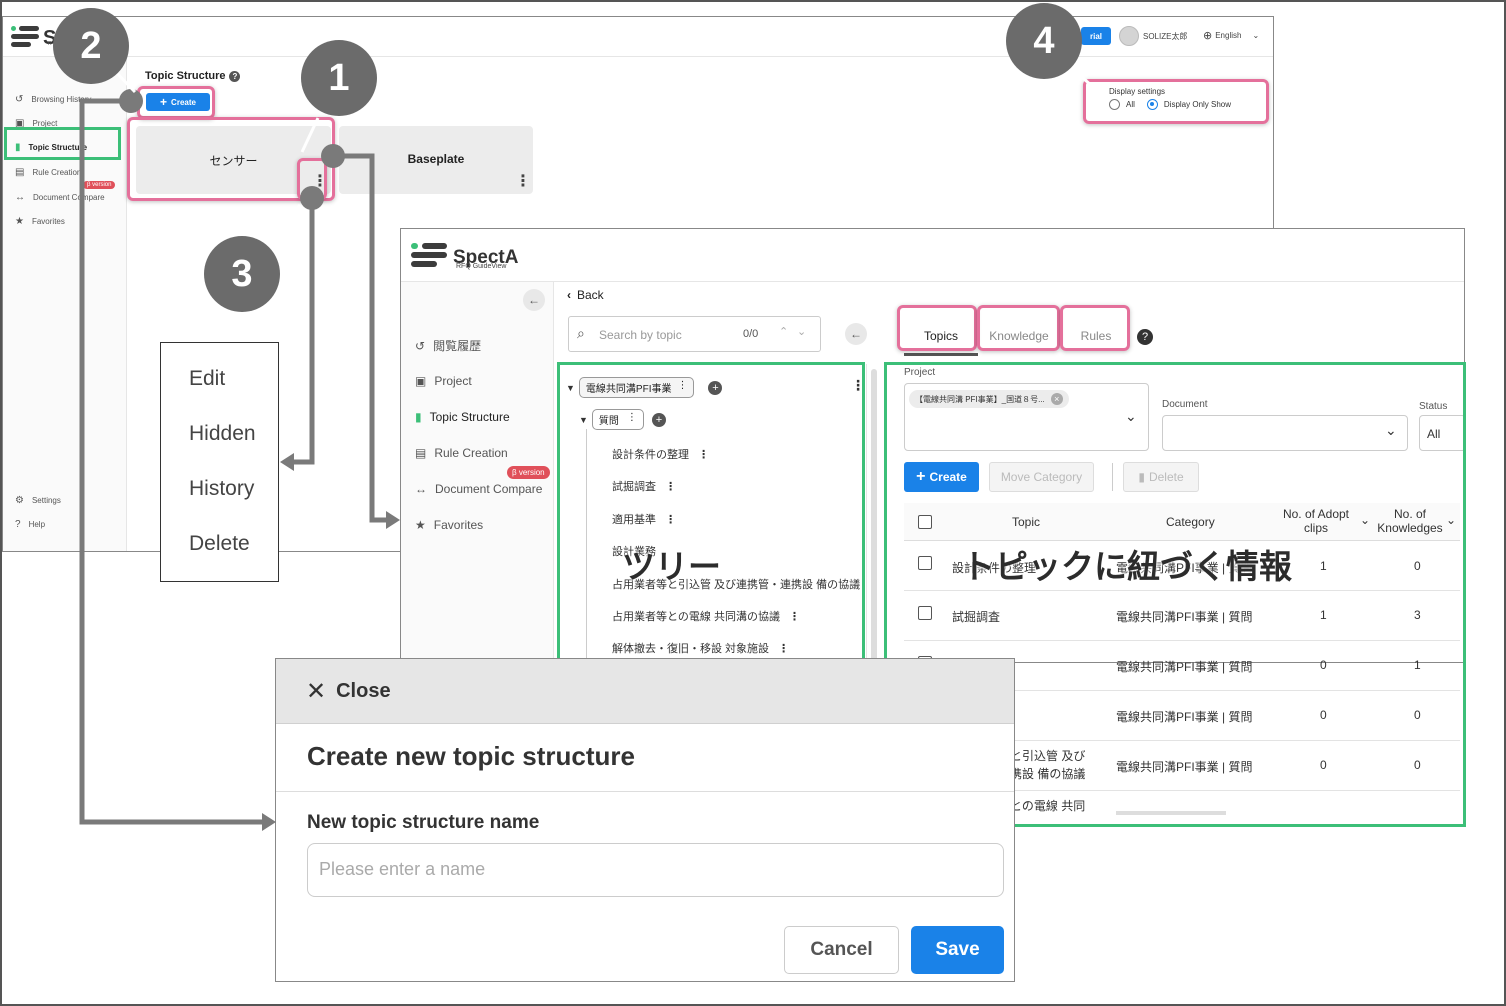 The height and width of the screenshot is (1006, 1506). What do you see at coordinates (393, 520) in the screenshot?
I see `arrowhead-screen` at bounding box center [393, 520].